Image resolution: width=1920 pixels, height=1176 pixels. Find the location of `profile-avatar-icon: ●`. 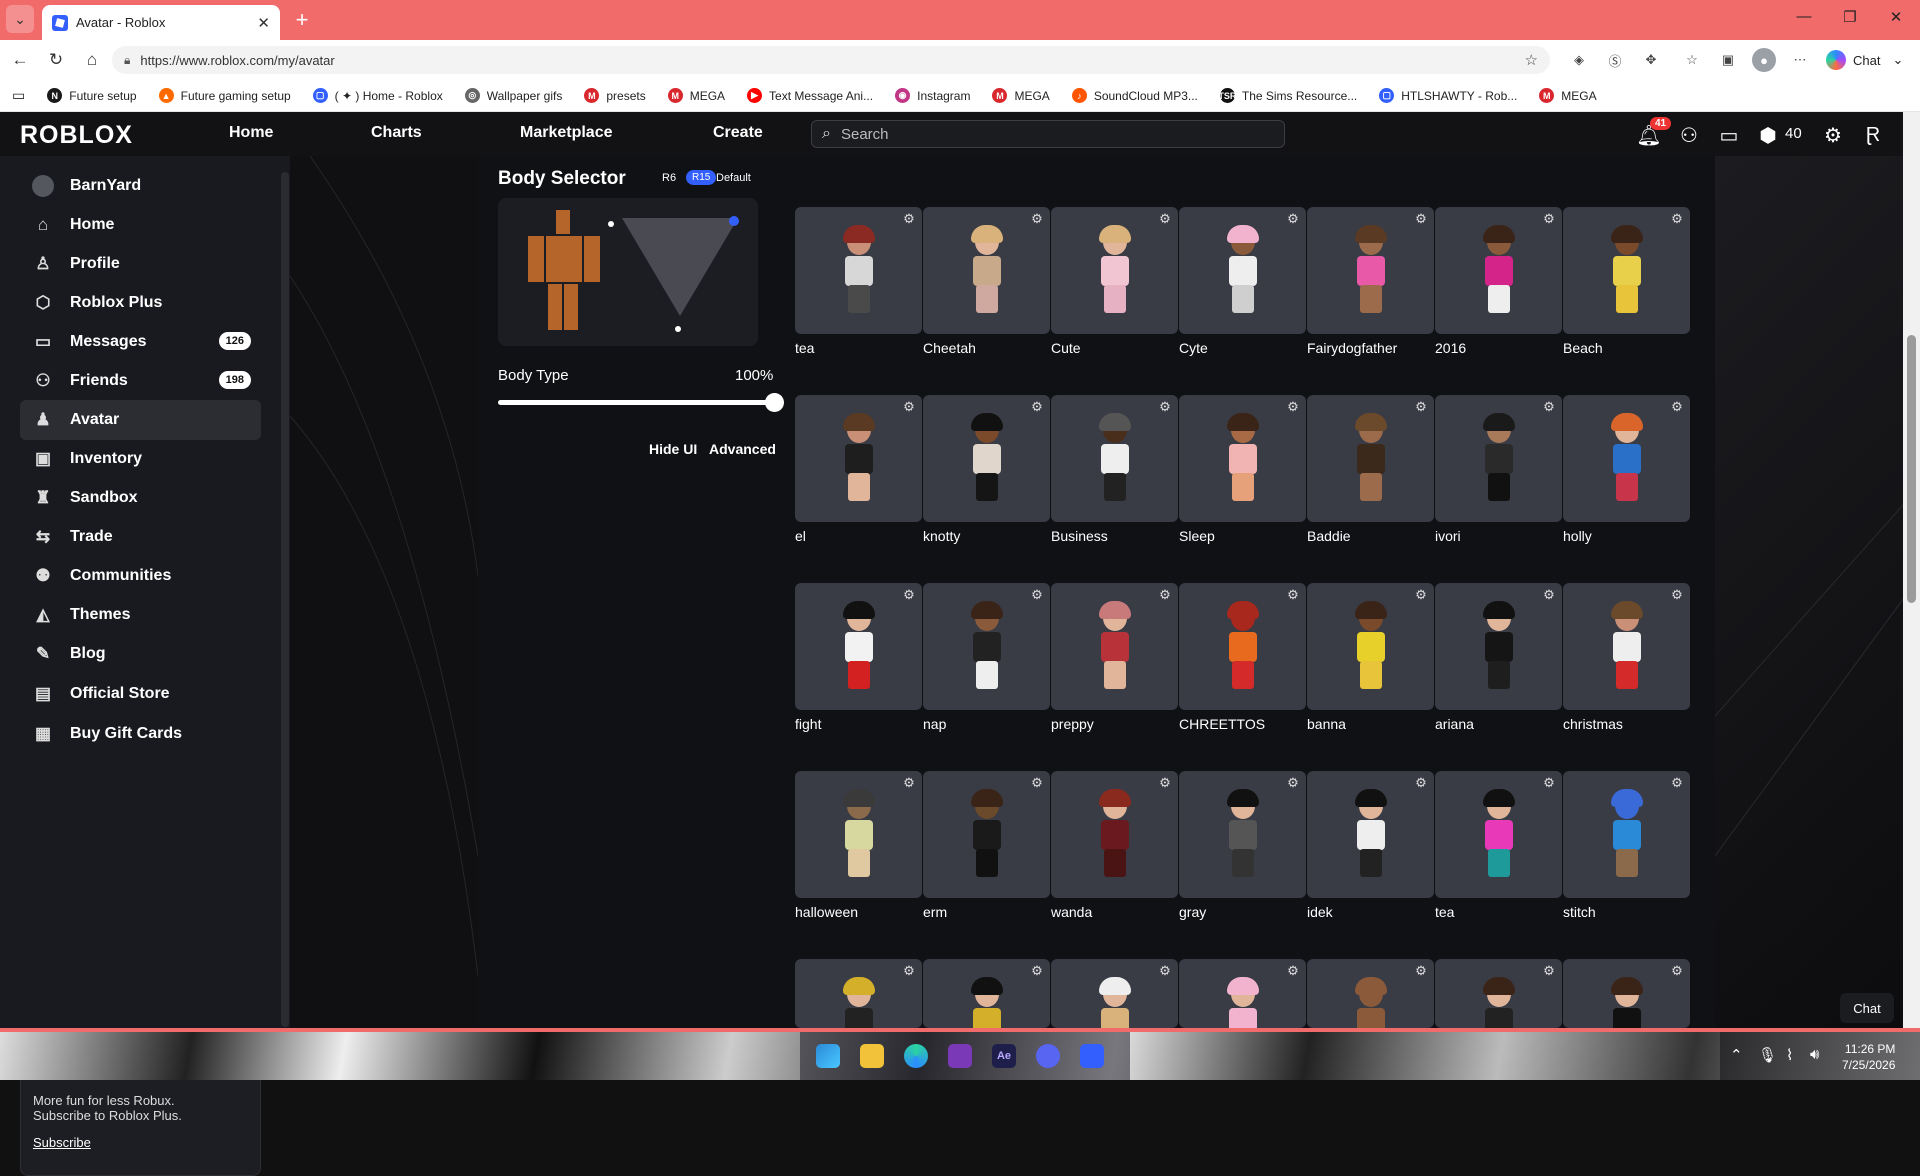

profile-avatar-icon: ● is located at coordinates (1764, 60).